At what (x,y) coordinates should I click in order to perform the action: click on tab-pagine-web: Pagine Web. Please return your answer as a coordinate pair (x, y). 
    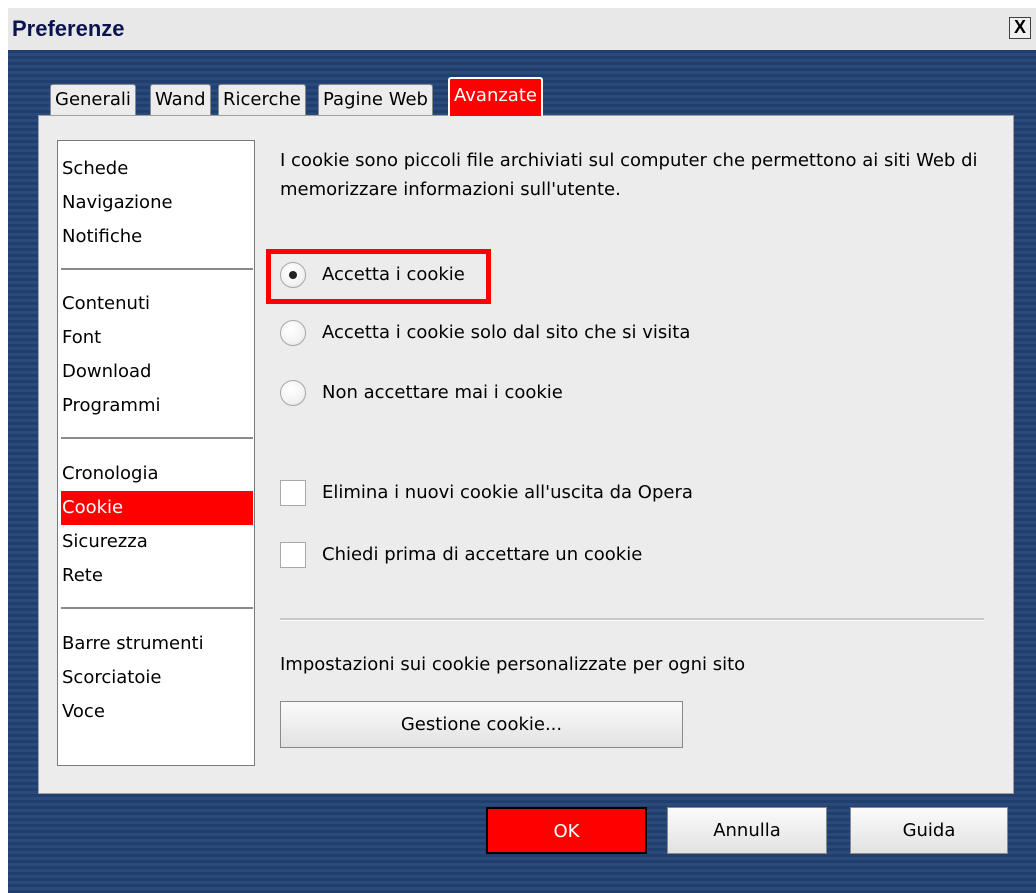
    Looking at the image, I should click on (375, 100).